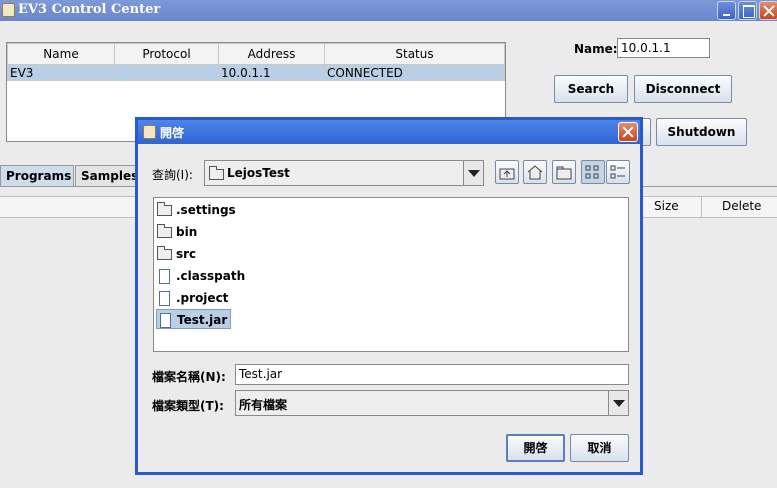 The image size is (777, 488). Describe the element at coordinates (186, 254) in the screenshot. I see `file-name: src` at that location.